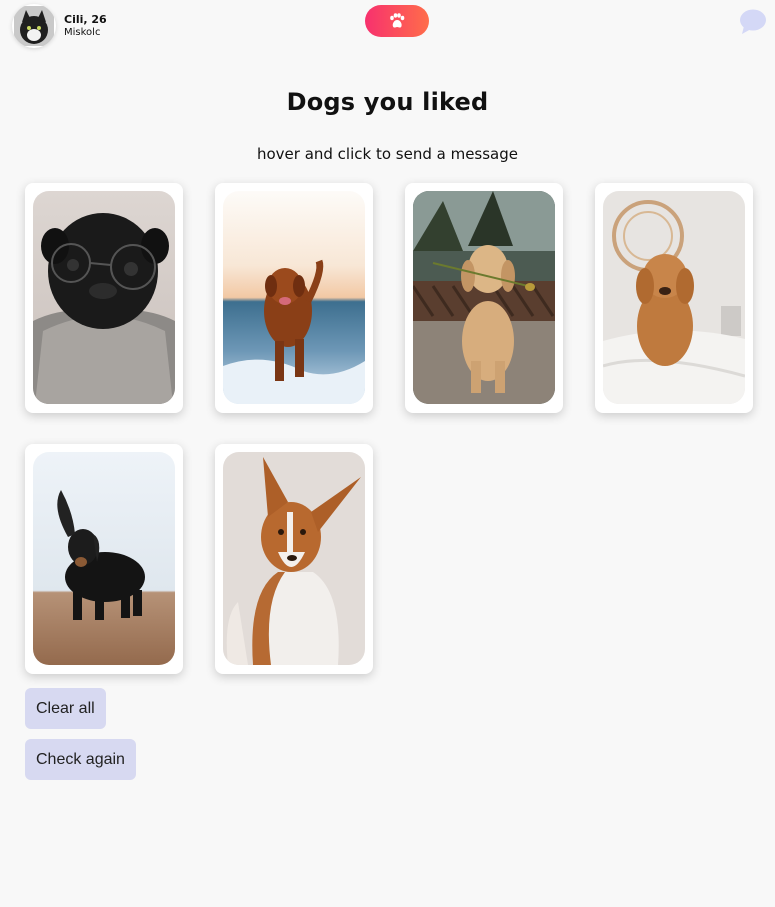 The height and width of the screenshot is (907, 775). What do you see at coordinates (80, 759) in the screenshot?
I see `check-again-button: Check again` at bounding box center [80, 759].